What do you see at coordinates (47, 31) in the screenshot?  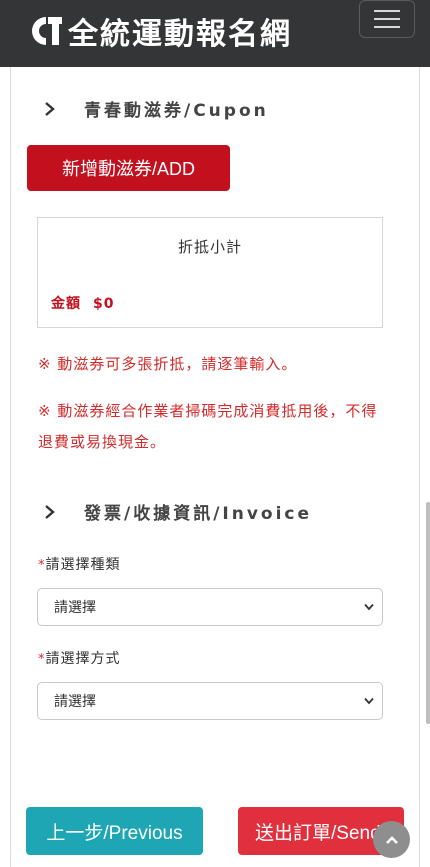 I see `ct-logo-icon` at bounding box center [47, 31].